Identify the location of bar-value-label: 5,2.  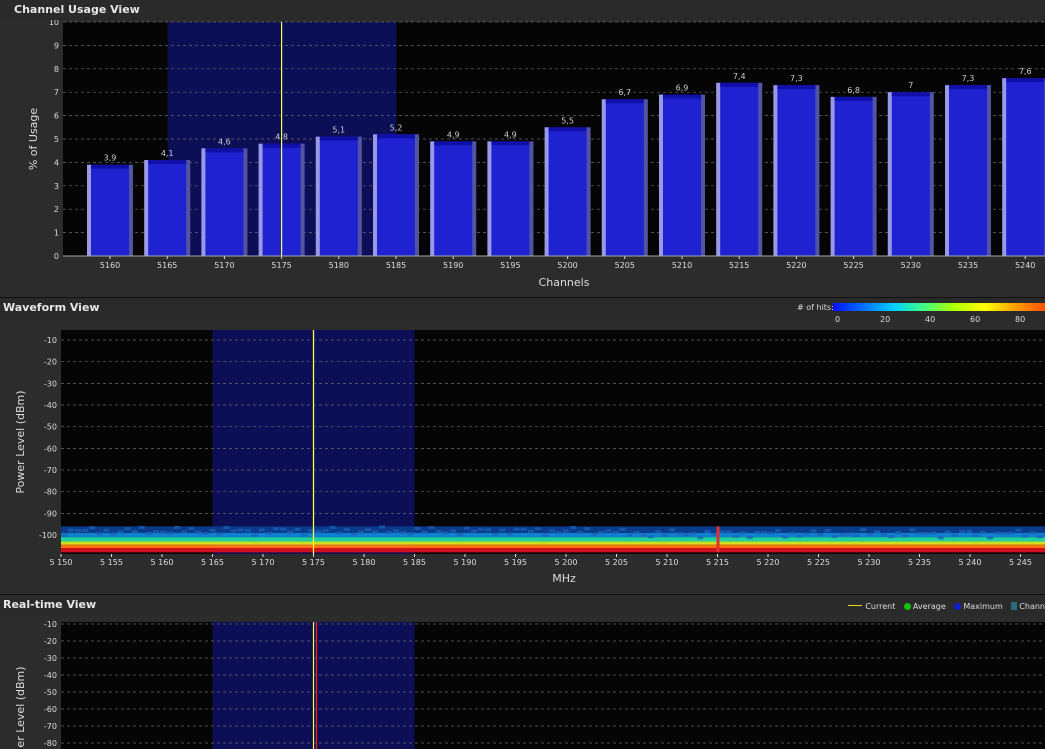
(396, 127).